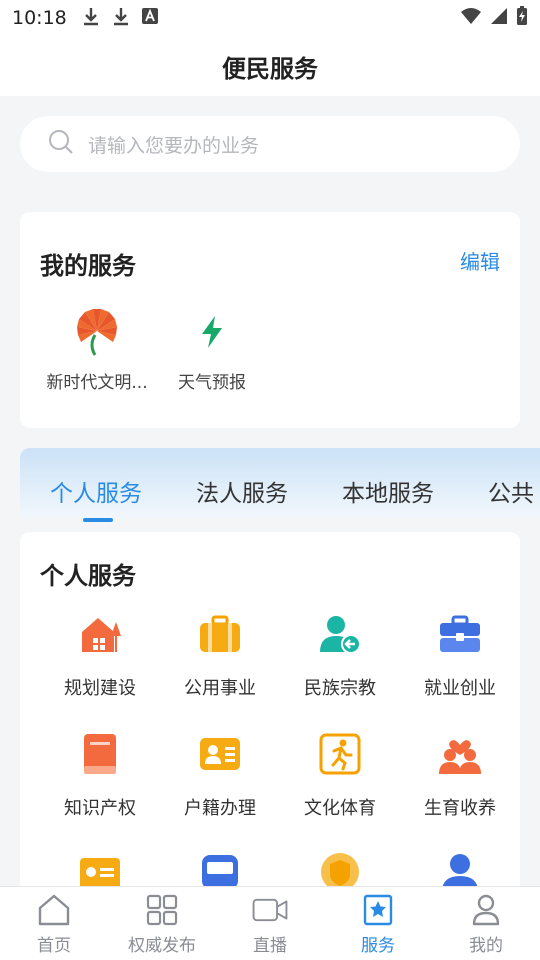  I want to click on book-icon, so click(100, 754).